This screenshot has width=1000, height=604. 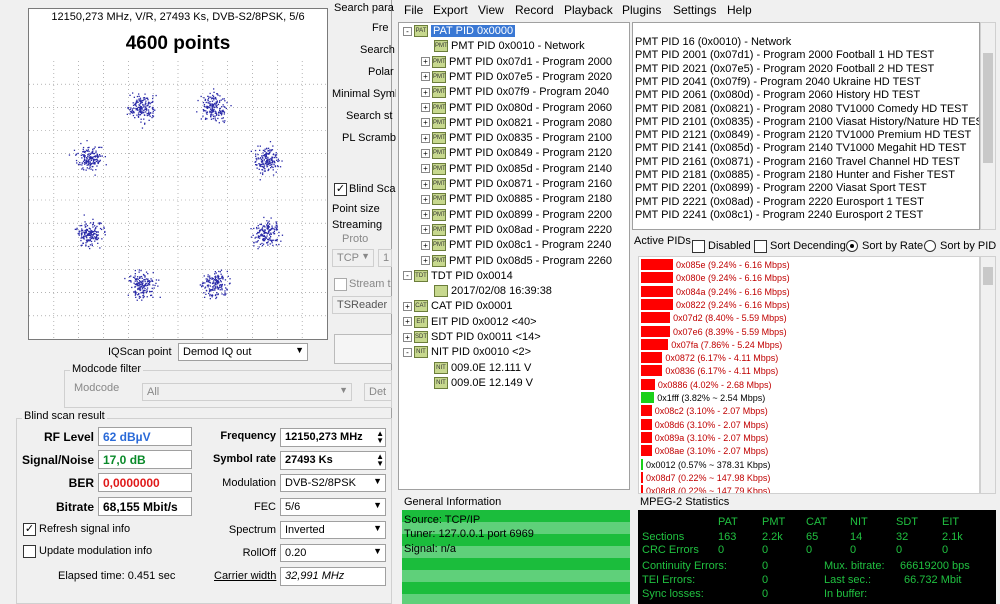 What do you see at coordinates (29, 551) in the screenshot?
I see `update-modulation-checkbox` at bounding box center [29, 551].